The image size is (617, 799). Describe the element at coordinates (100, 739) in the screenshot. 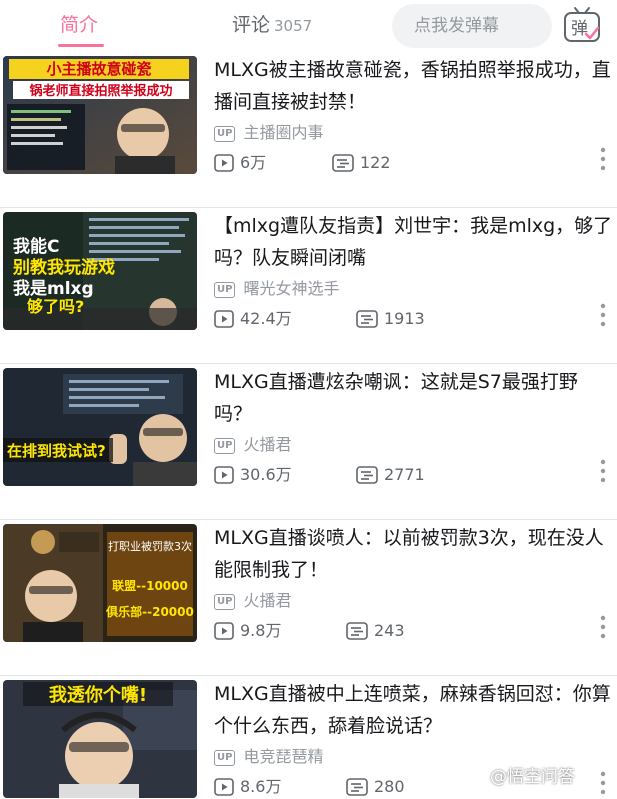

I see `video-thumbnail: 我透你个嘴!` at that location.